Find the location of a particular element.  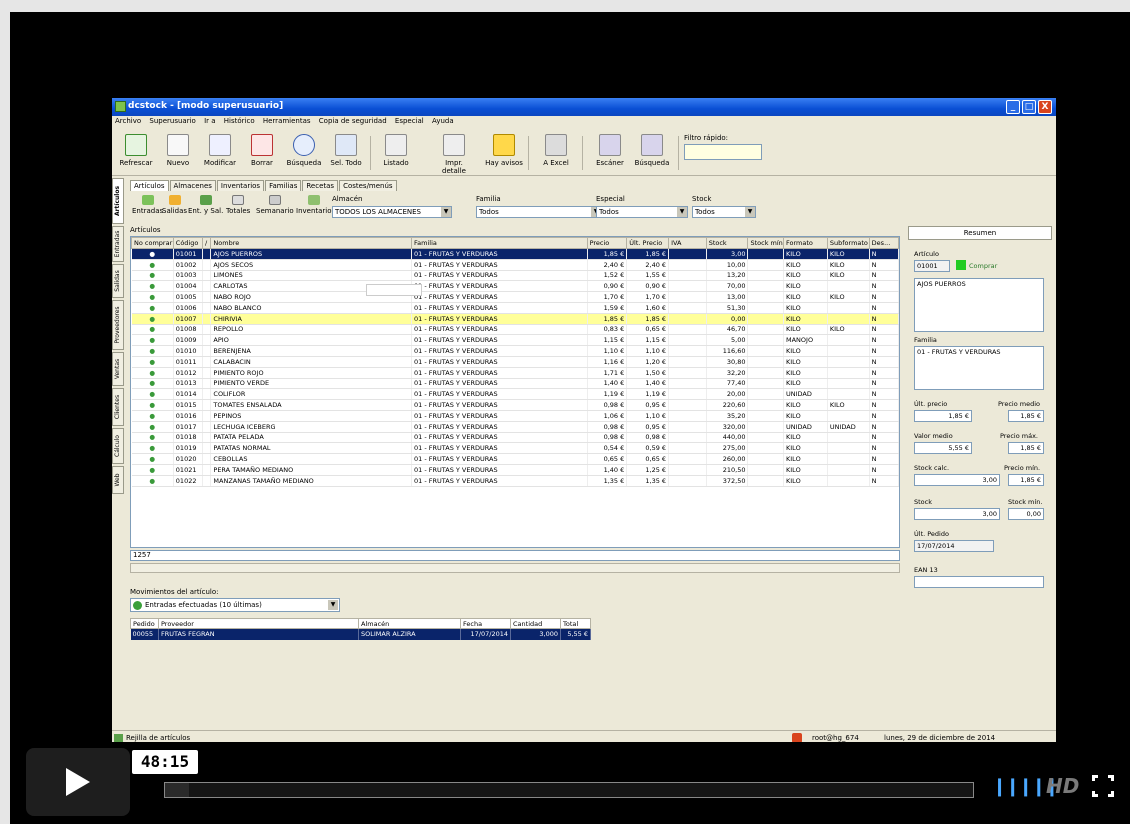

tab-articulos: Artículos is located at coordinates (149, 185).